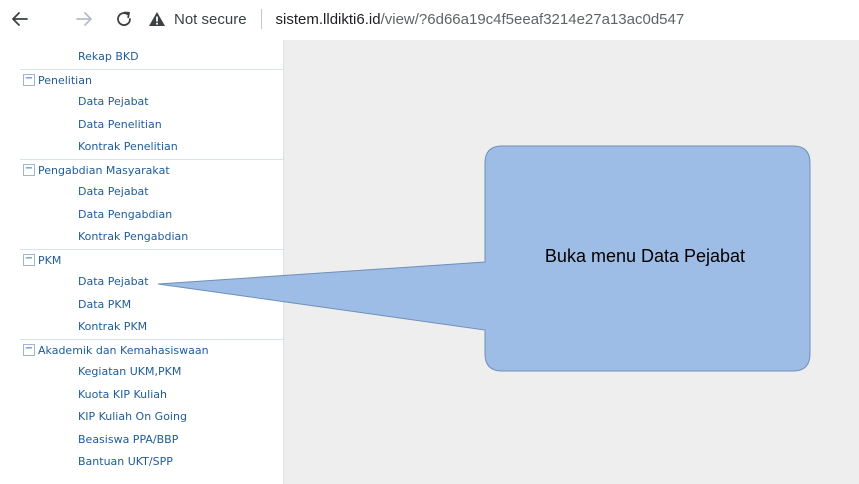 The height and width of the screenshot is (484, 859). I want to click on sidebar-item: Bantuan UKT/SPP, so click(151, 462).